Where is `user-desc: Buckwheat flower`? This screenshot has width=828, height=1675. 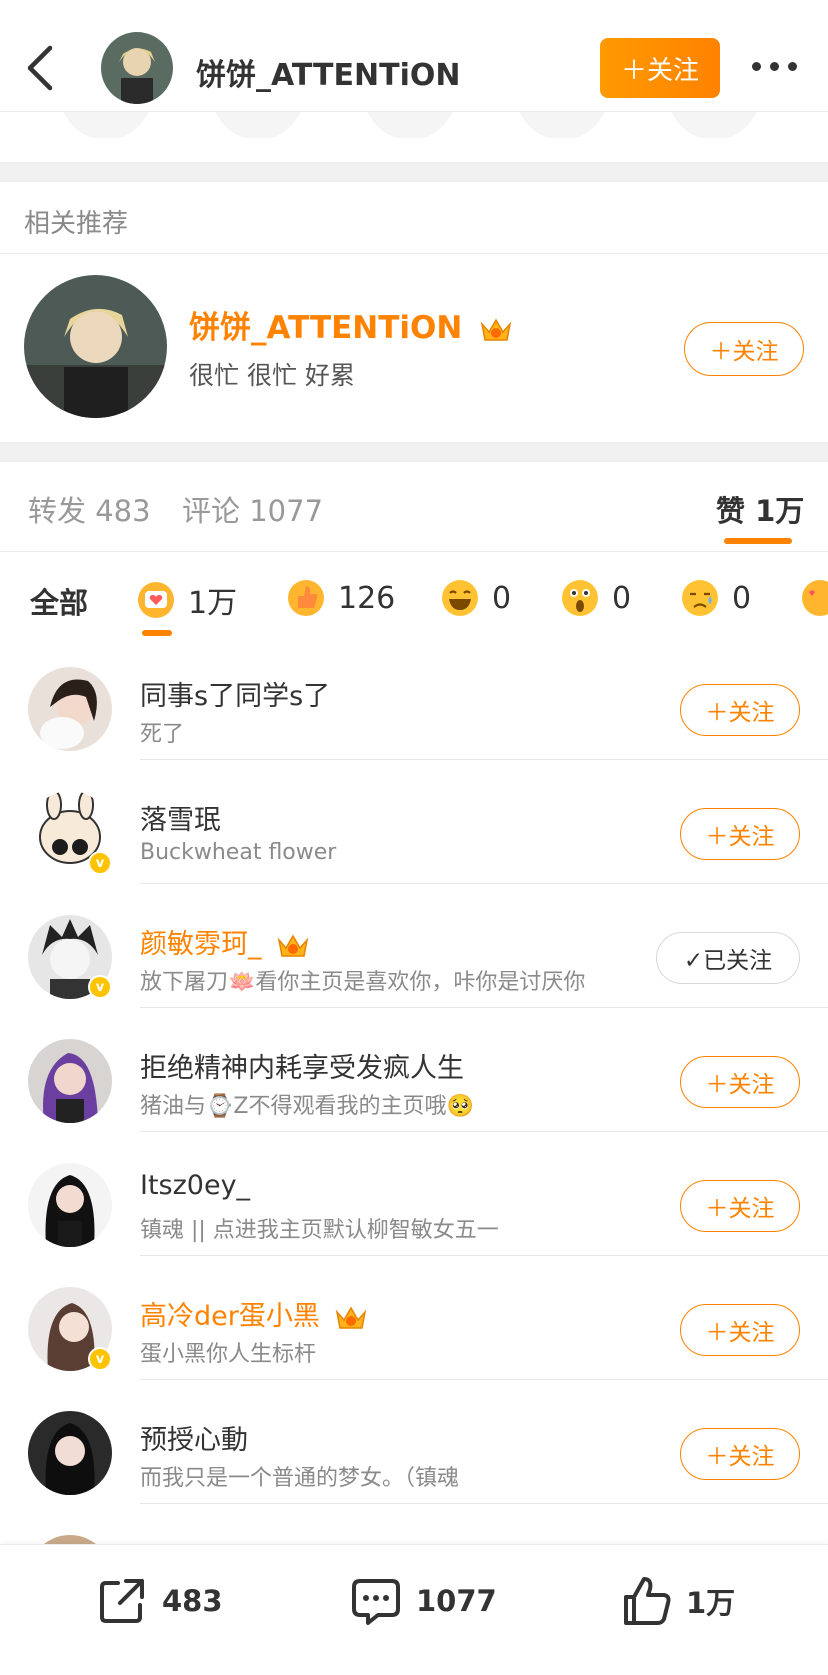
user-desc: Buckwheat flower is located at coordinates (238, 852).